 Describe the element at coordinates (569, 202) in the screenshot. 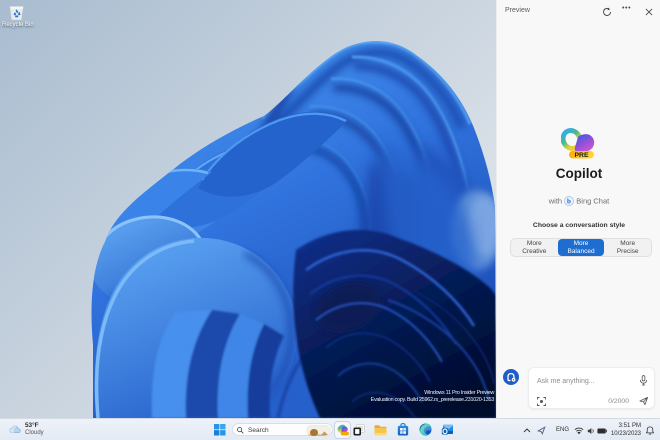

I see `svg-text: b` at that location.